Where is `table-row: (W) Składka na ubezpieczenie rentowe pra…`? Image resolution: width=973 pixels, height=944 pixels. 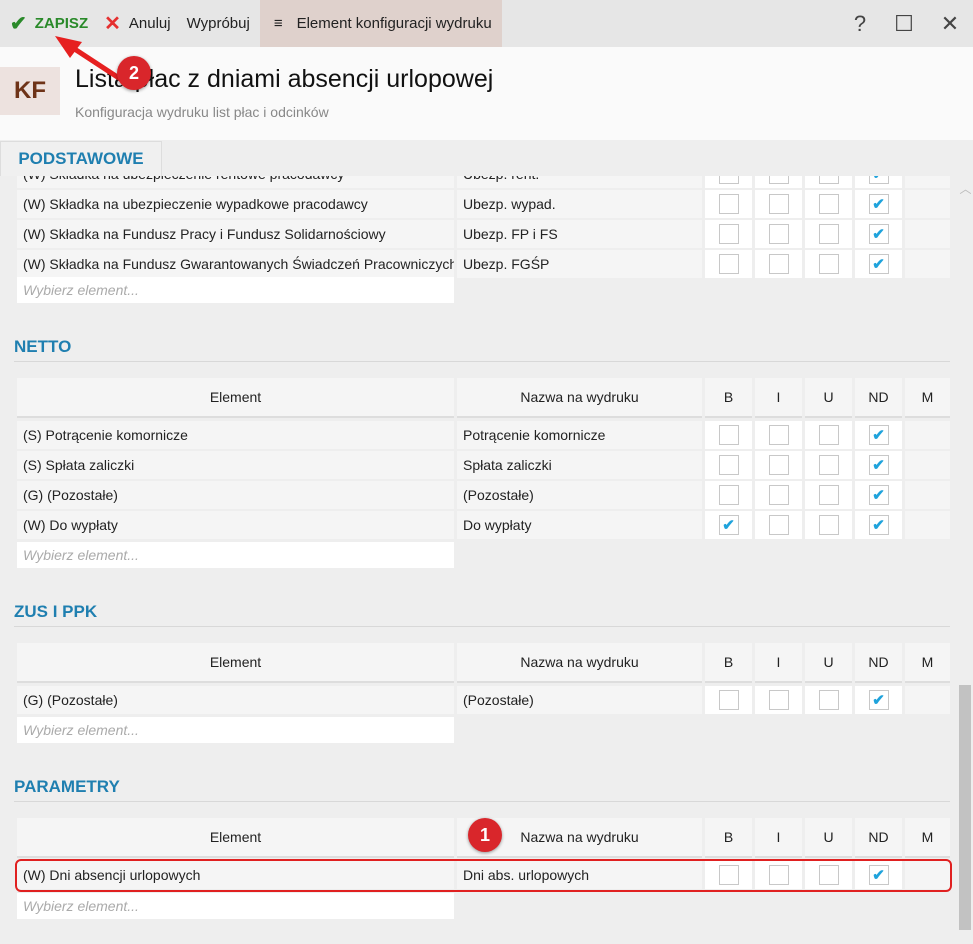
table-row: (W) Składka na ubezpieczenie rentowe pra… is located at coordinates (485, 182).